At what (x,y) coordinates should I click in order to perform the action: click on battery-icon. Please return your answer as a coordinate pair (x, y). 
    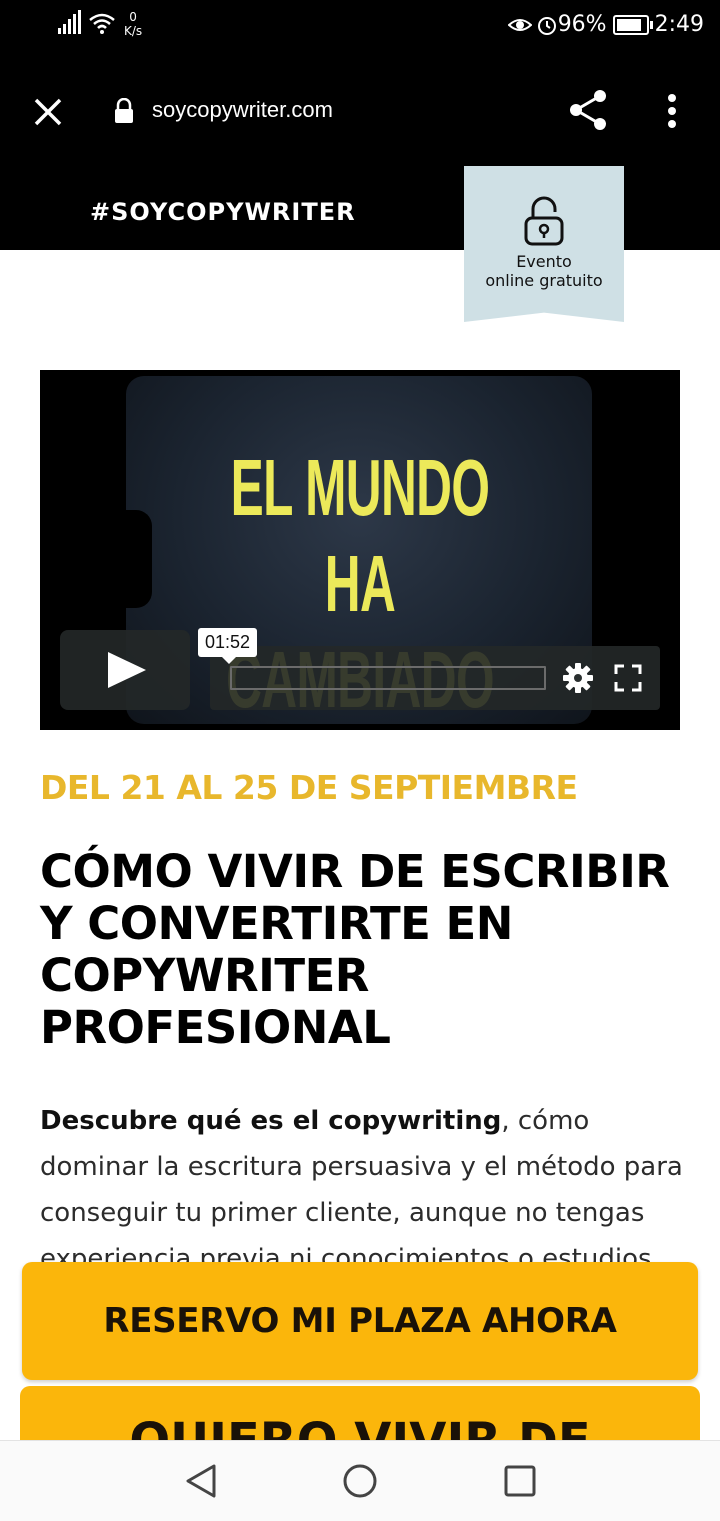
    Looking at the image, I should click on (632, 24).